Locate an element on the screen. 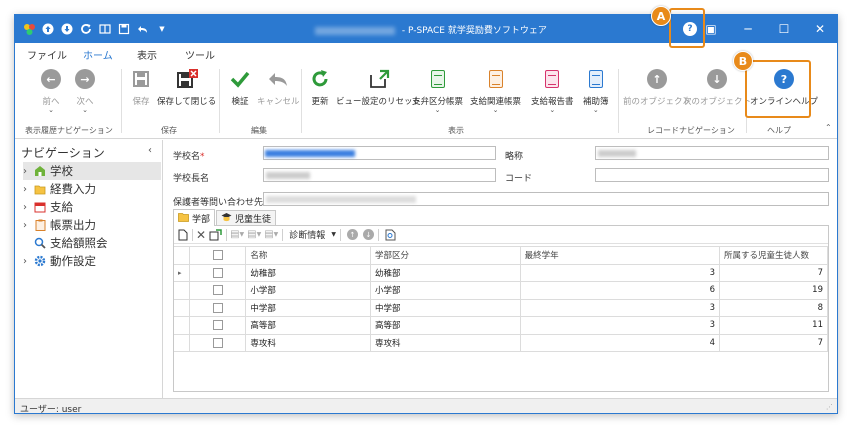 This screenshot has width=853, height=428. save-and-close-button: 保存して閉じる is located at coordinates (186, 87).